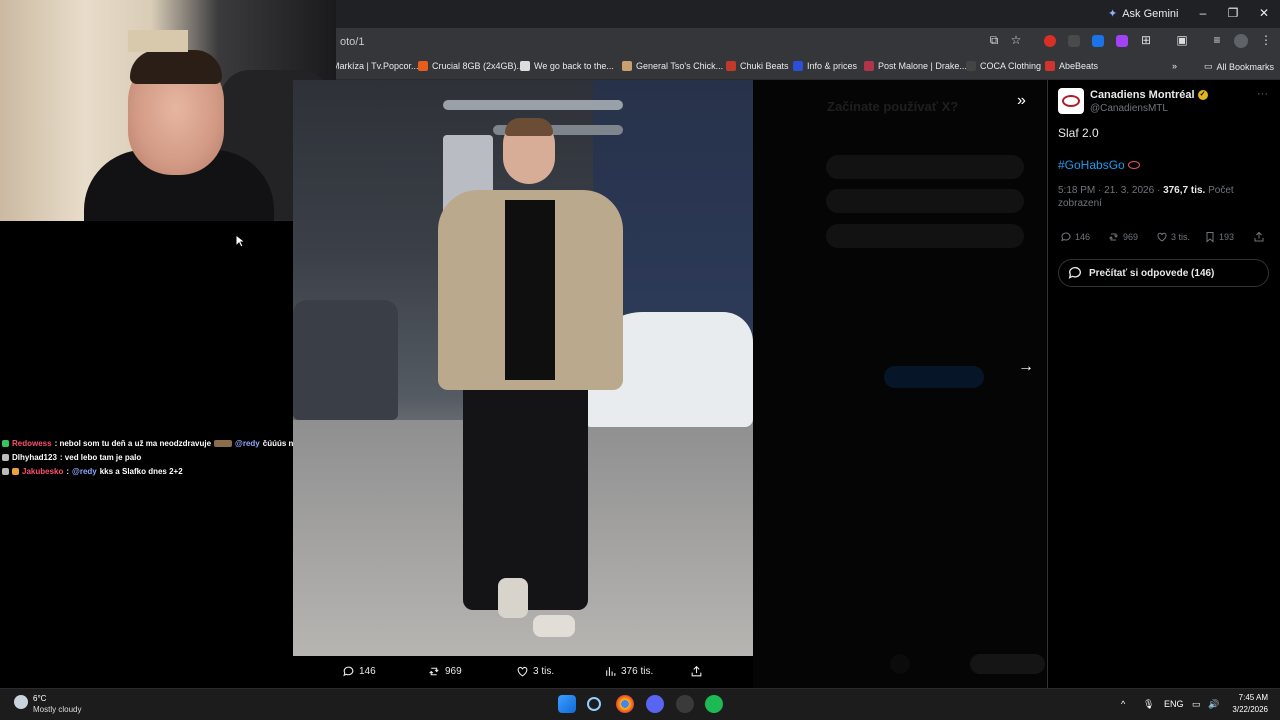 Image resolution: width=1280 pixels, height=720 pixels. Describe the element at coordinates (1066, 237) in the screenshot. I see `reply-icon` at that location.